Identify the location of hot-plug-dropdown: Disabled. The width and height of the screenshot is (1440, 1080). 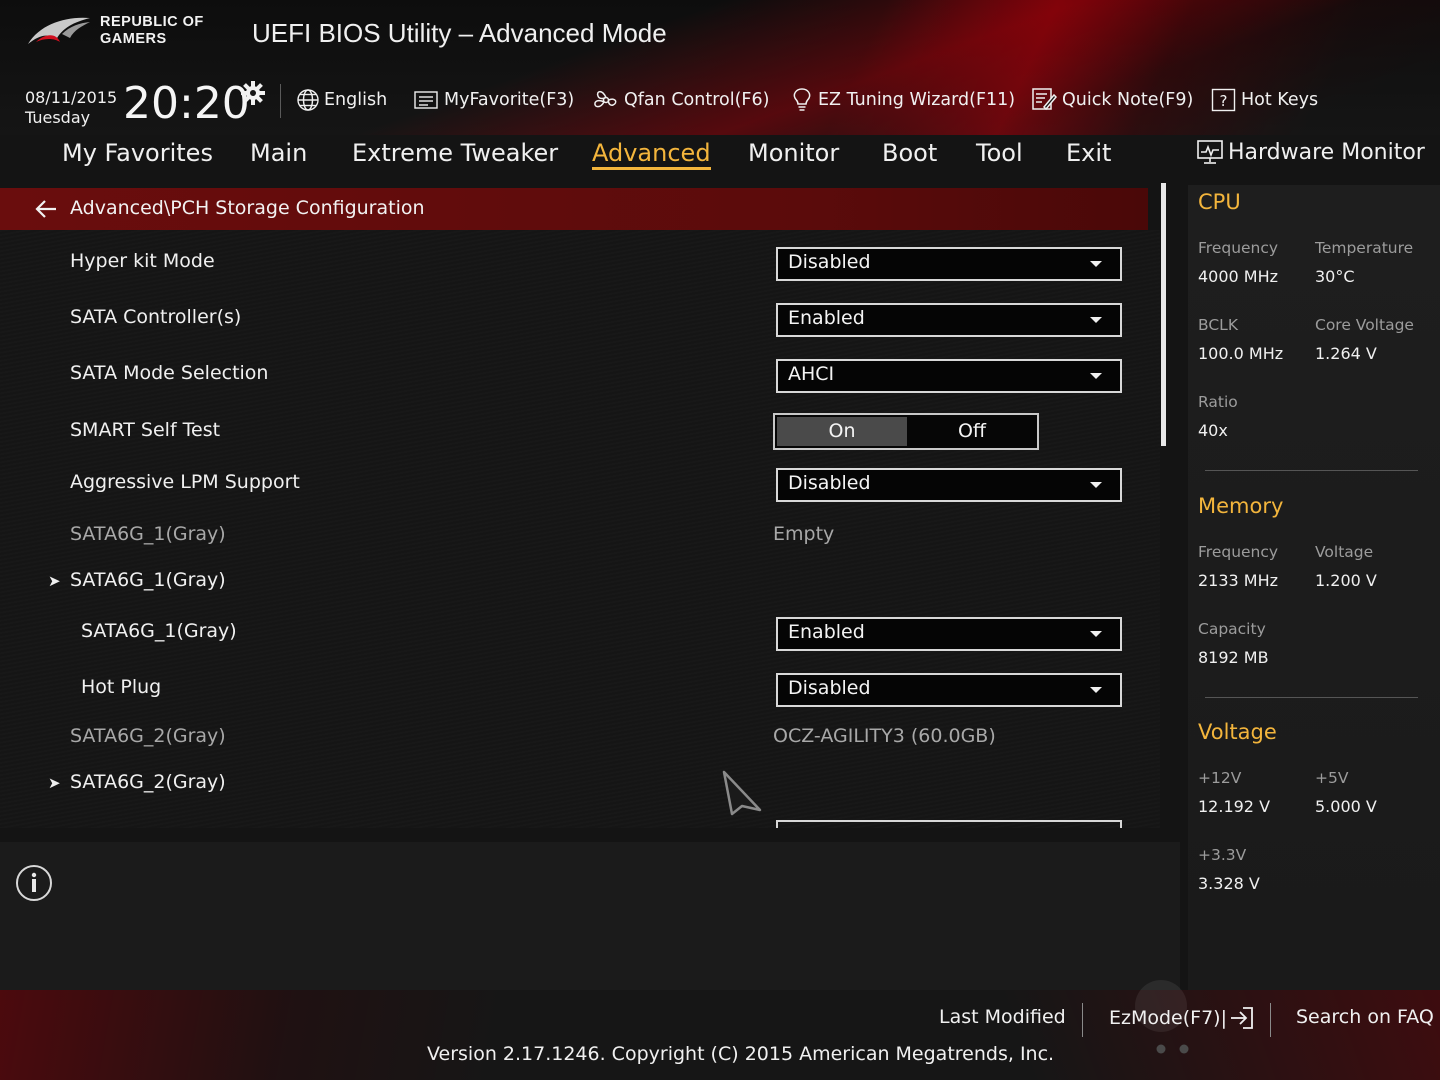
(949, 690).